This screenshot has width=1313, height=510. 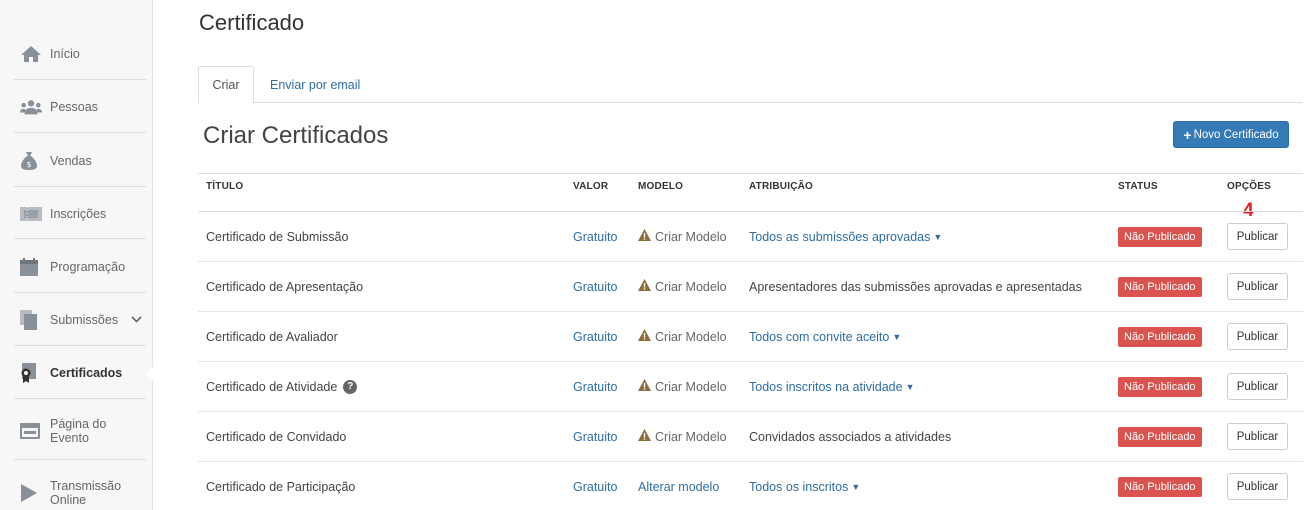 What do you see at coordinates (86, 373) in the screenshot?
I see `sidebar-item-label: Certificados` at bounding box center [86, 373].